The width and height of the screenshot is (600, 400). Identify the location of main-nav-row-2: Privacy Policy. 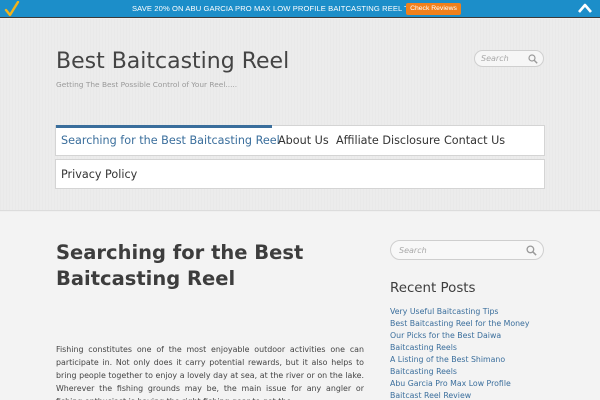
(300, 174).